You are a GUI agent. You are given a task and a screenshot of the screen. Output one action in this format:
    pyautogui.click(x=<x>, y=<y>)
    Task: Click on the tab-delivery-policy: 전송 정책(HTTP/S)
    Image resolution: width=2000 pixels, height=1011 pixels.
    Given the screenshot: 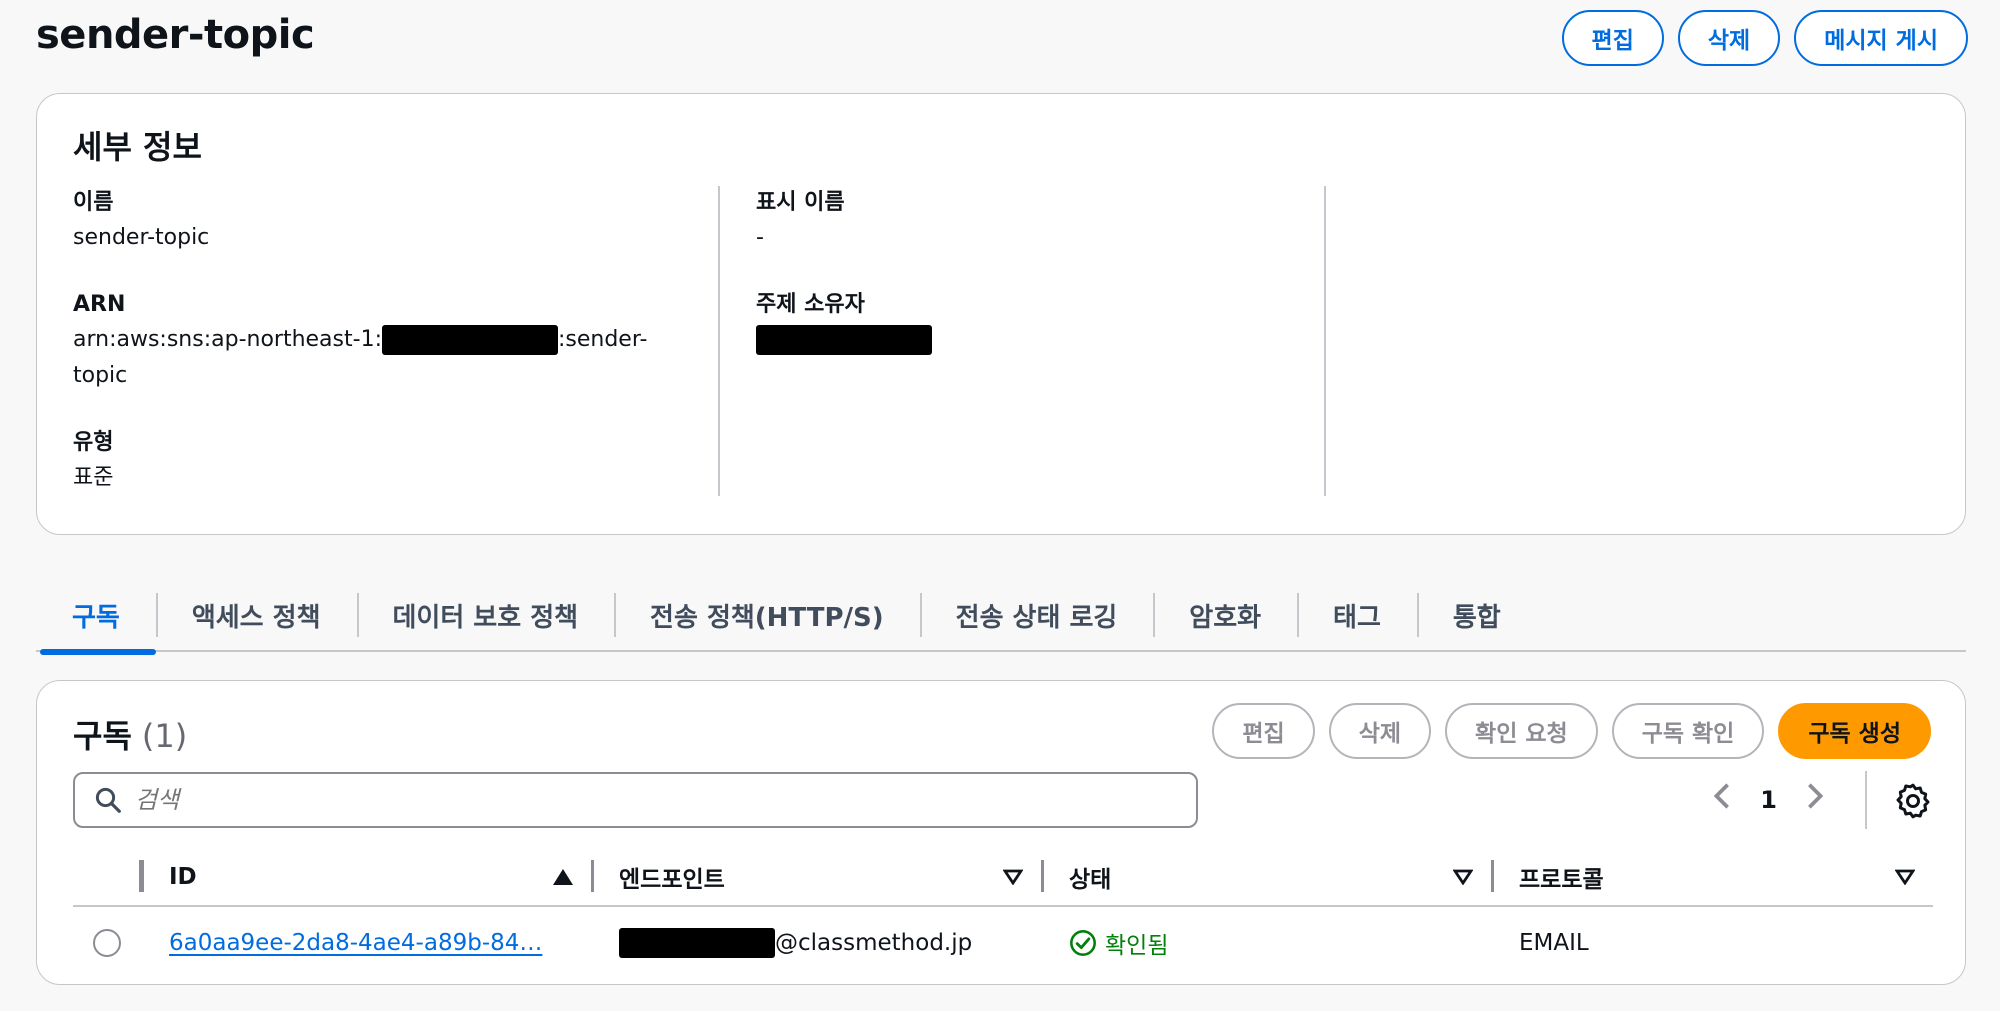 What is the action you would take?
    pyautogui.click(x=767, y=615)
    